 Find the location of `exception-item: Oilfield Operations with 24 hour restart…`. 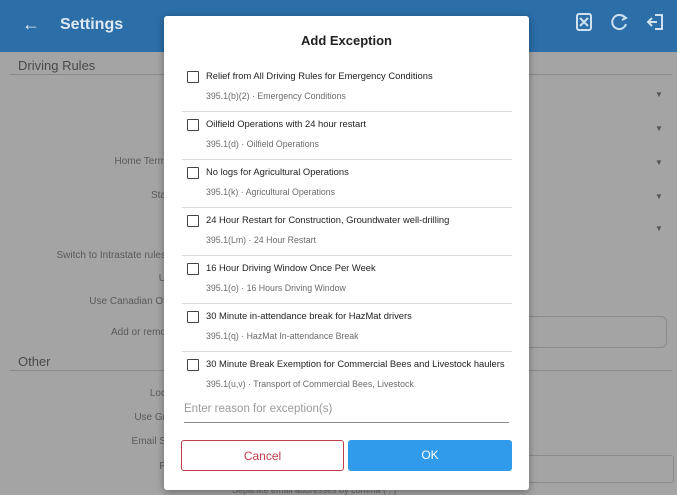

exception-item: Oilfield Operations with 24 hour restart… is located at coordinates (347, 136).